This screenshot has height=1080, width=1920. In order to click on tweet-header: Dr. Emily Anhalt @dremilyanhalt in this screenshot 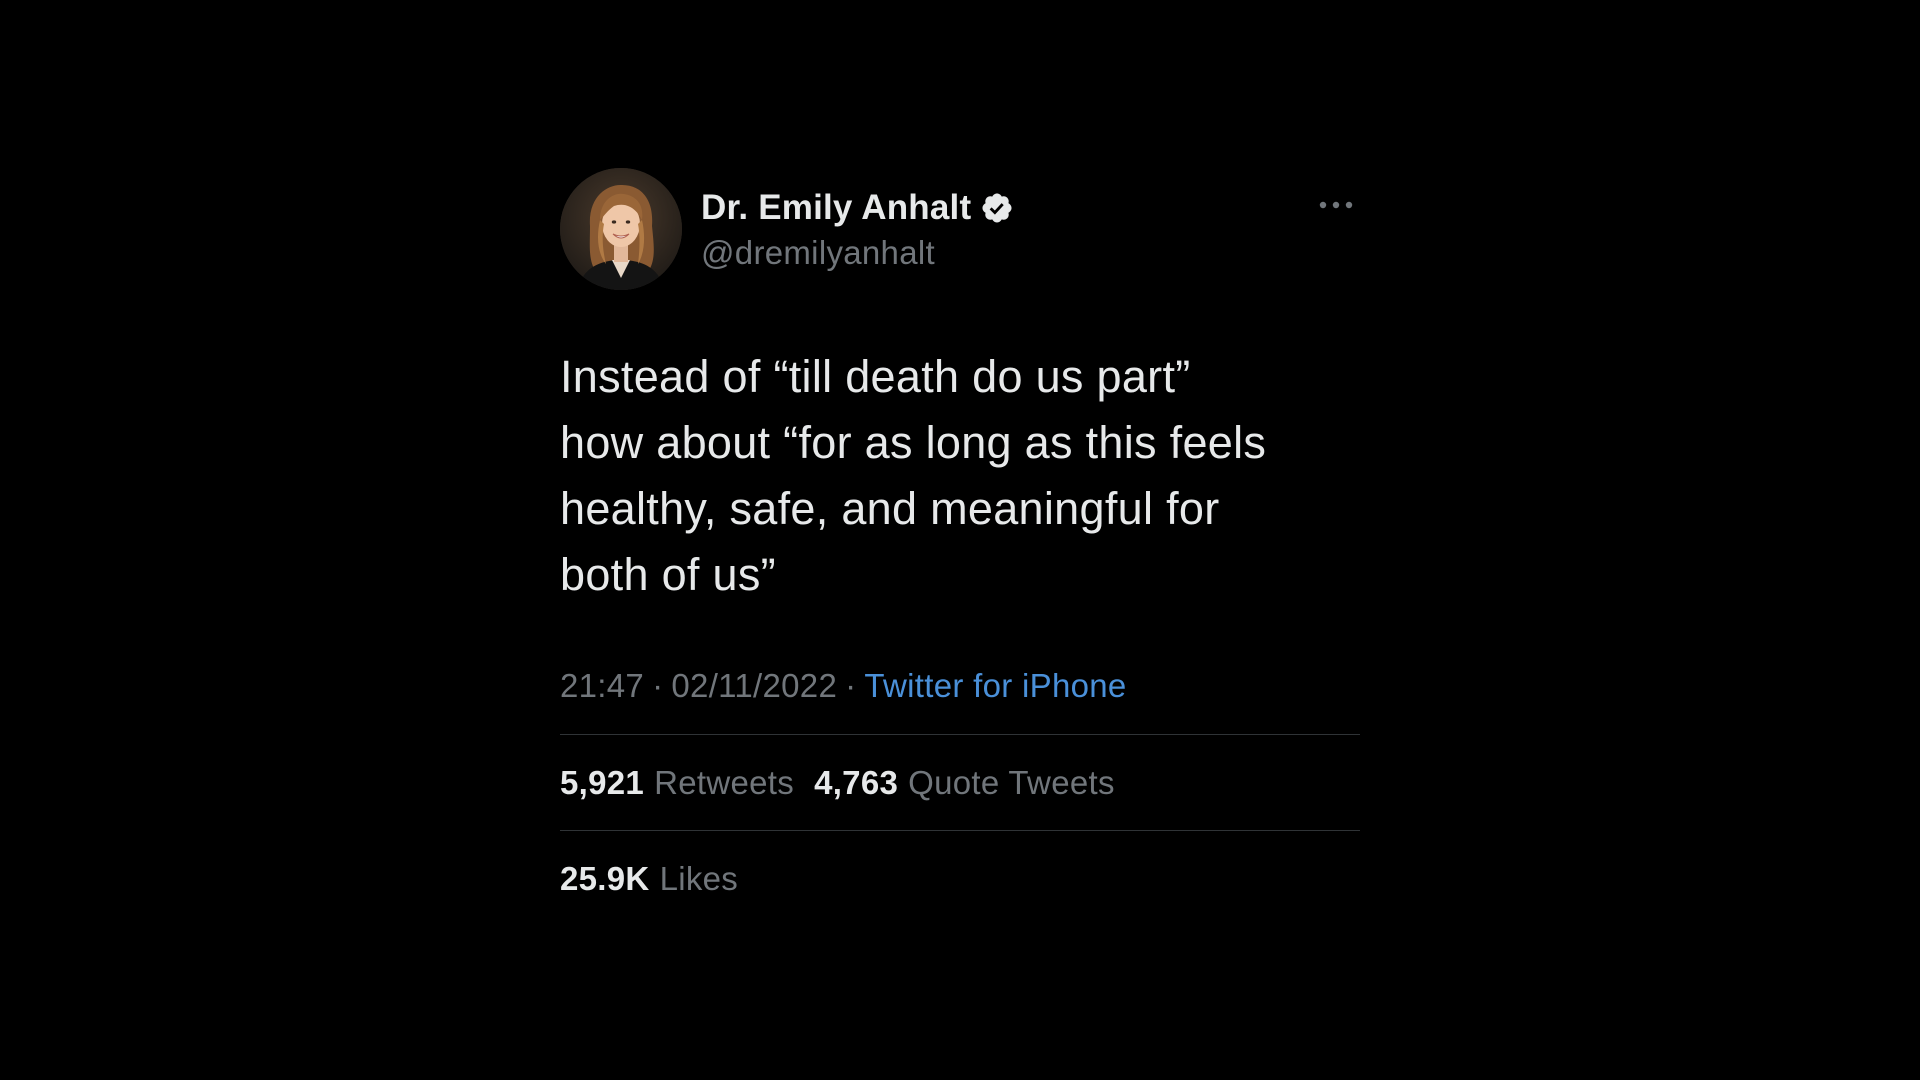, I will do `click(960, 230)`.